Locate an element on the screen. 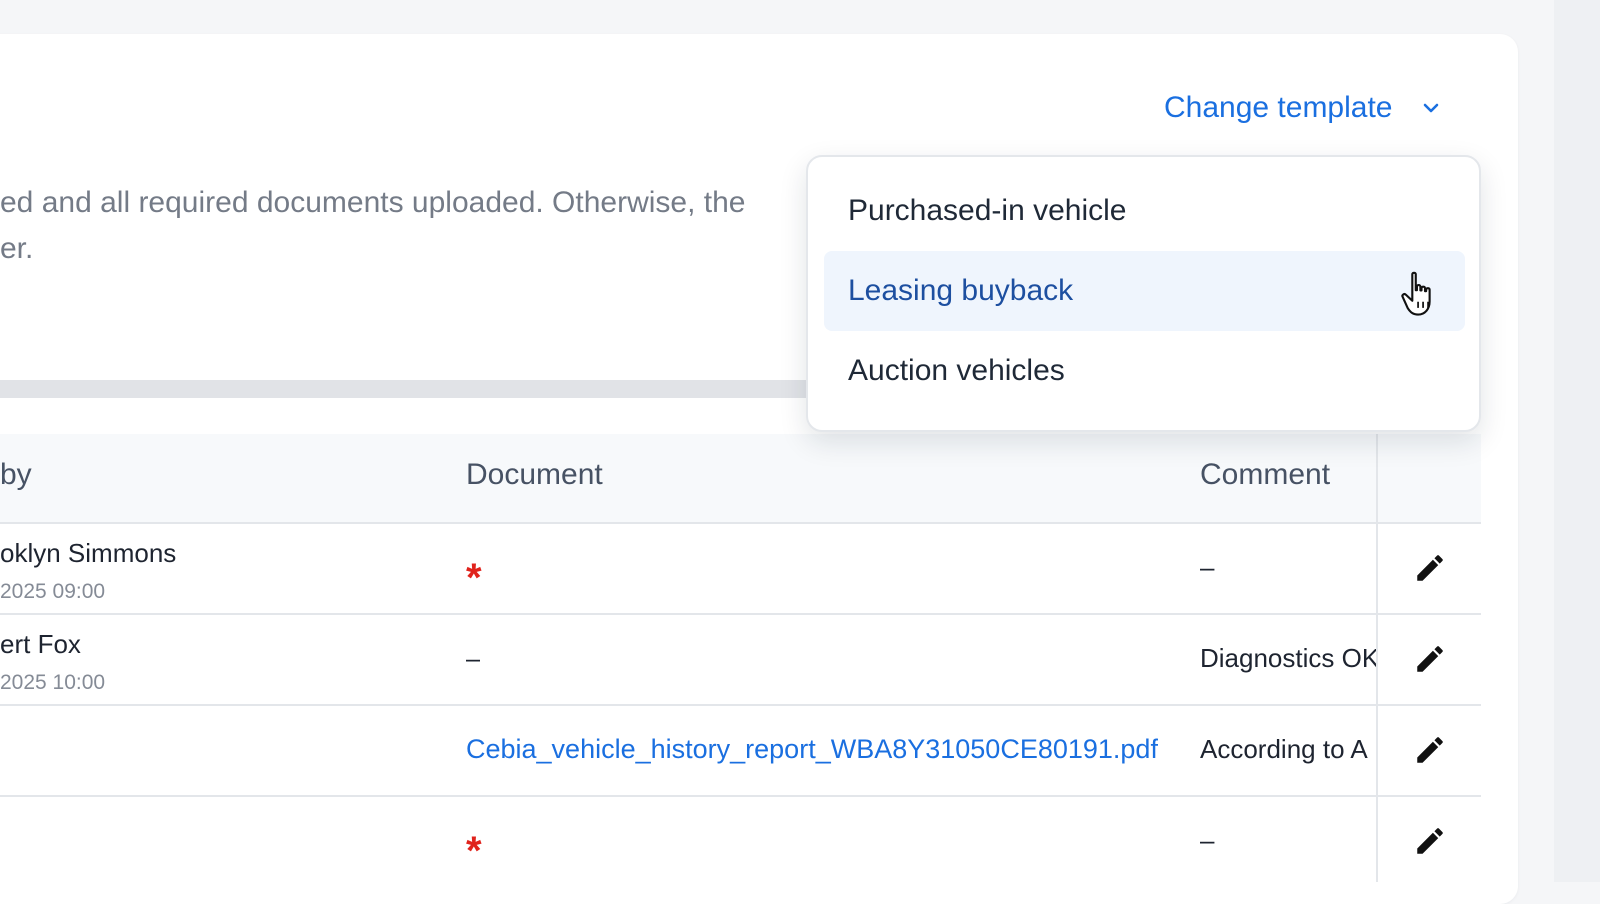 Image resolution: width=1600 pixels, height=904 pixels. column-header-by: by is located at coordinates (16, 474).